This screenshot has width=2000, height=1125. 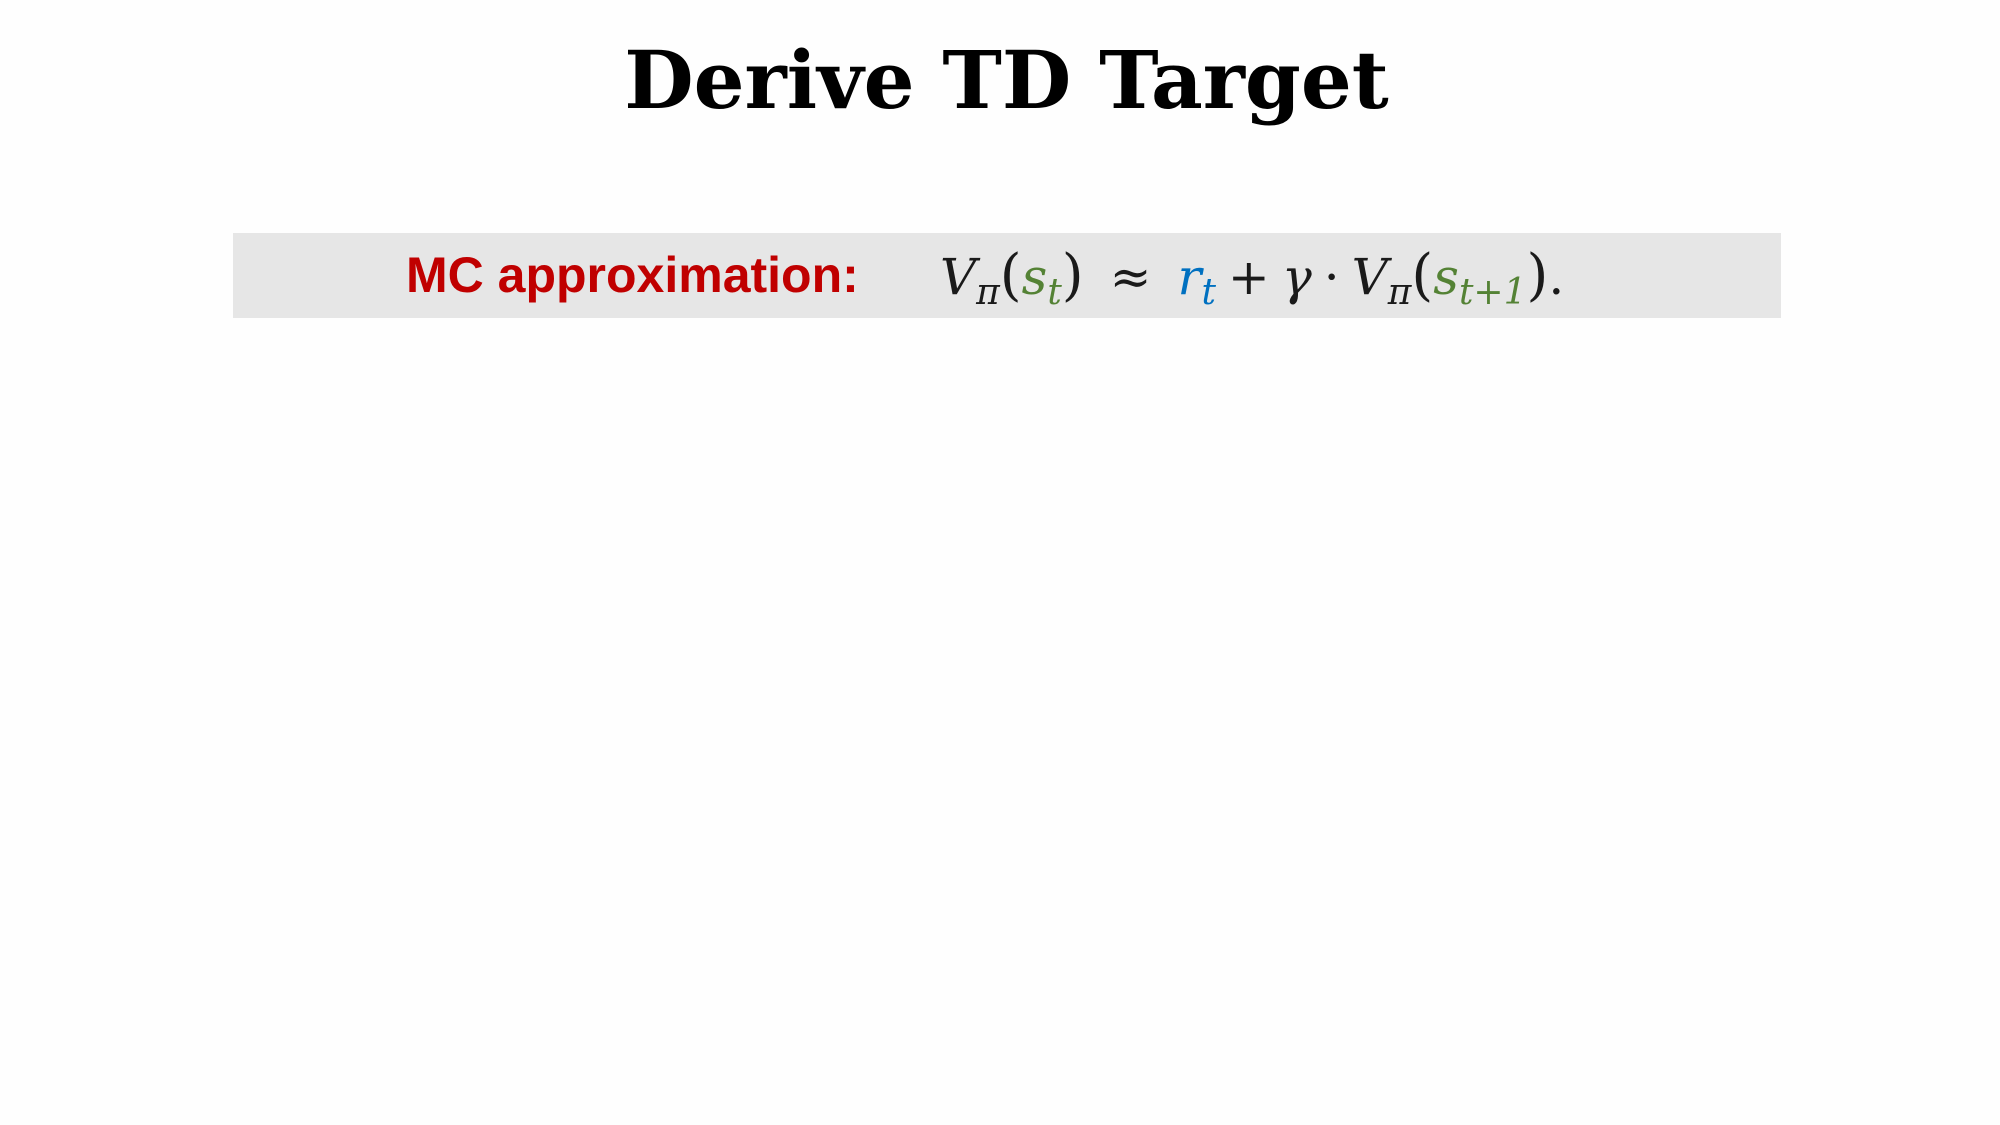 What do you see at coordinates (1034, 277) in the screenshot?
I see `state-symbol: s` at bounding box center [1034, 277].